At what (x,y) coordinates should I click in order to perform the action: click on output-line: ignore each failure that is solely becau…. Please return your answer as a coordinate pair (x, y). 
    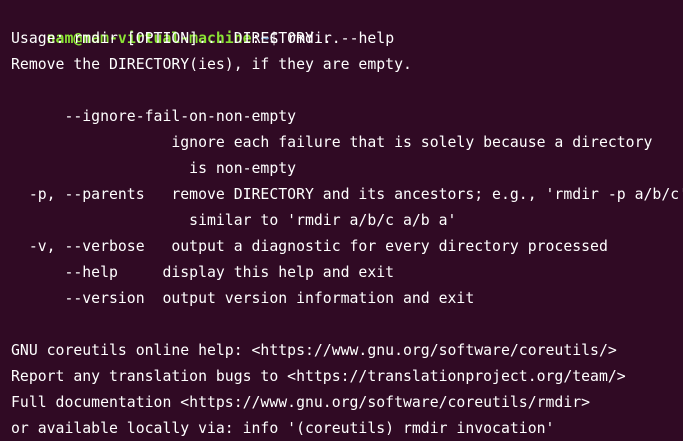
    Looking at the image, I should click on (332, 142).